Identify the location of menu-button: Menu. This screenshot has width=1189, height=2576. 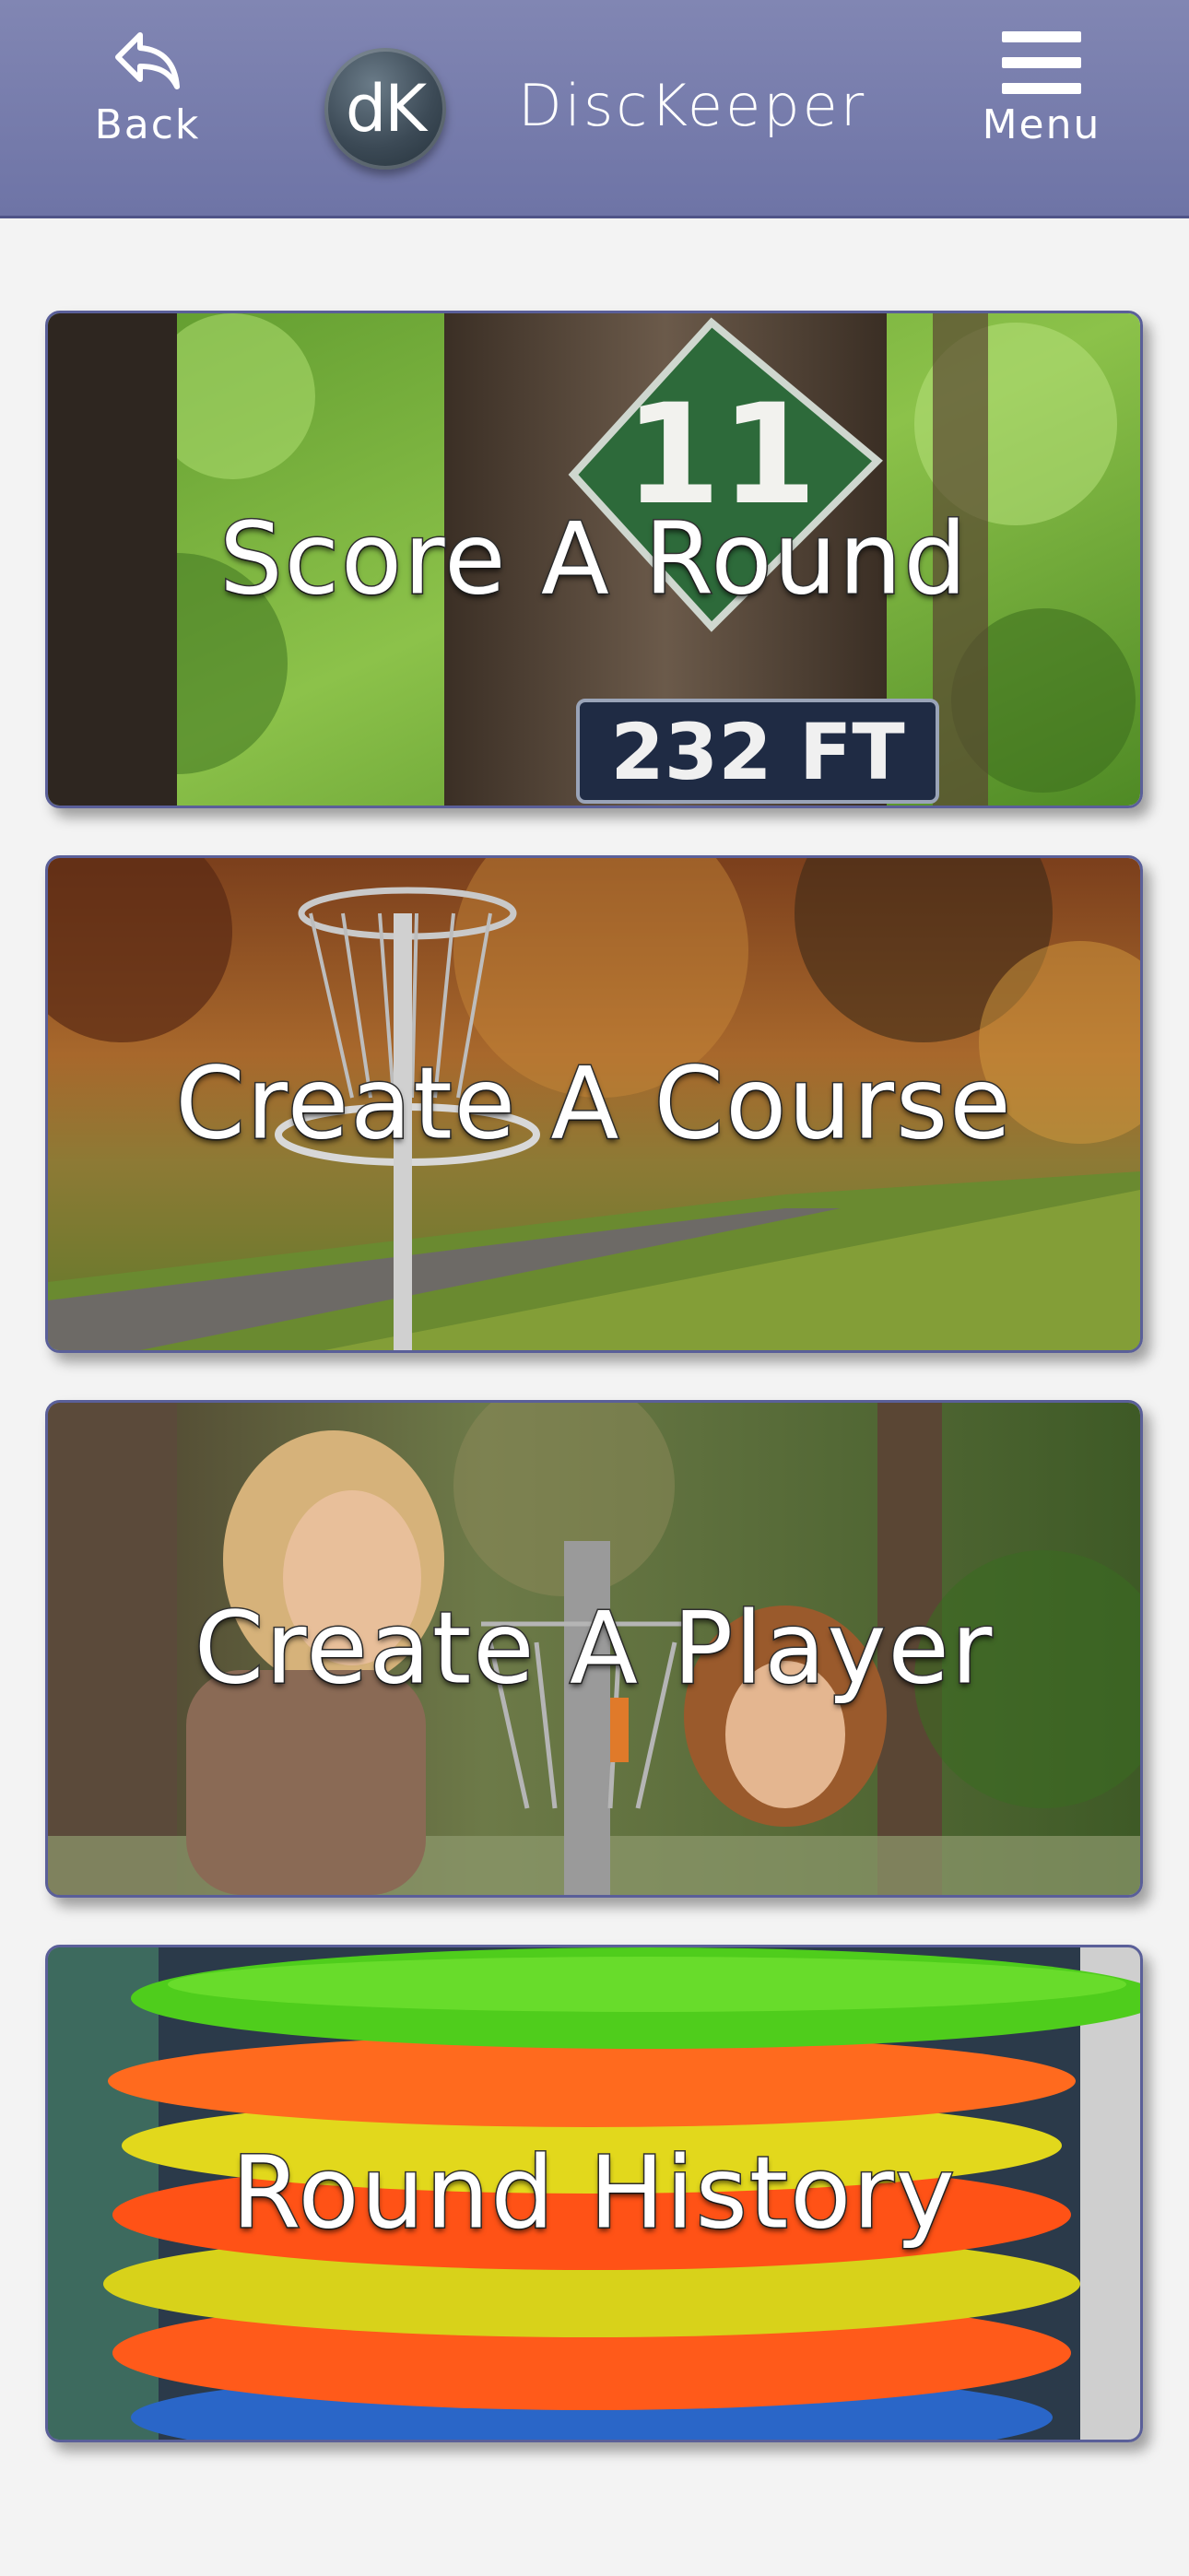
(1041, 101).